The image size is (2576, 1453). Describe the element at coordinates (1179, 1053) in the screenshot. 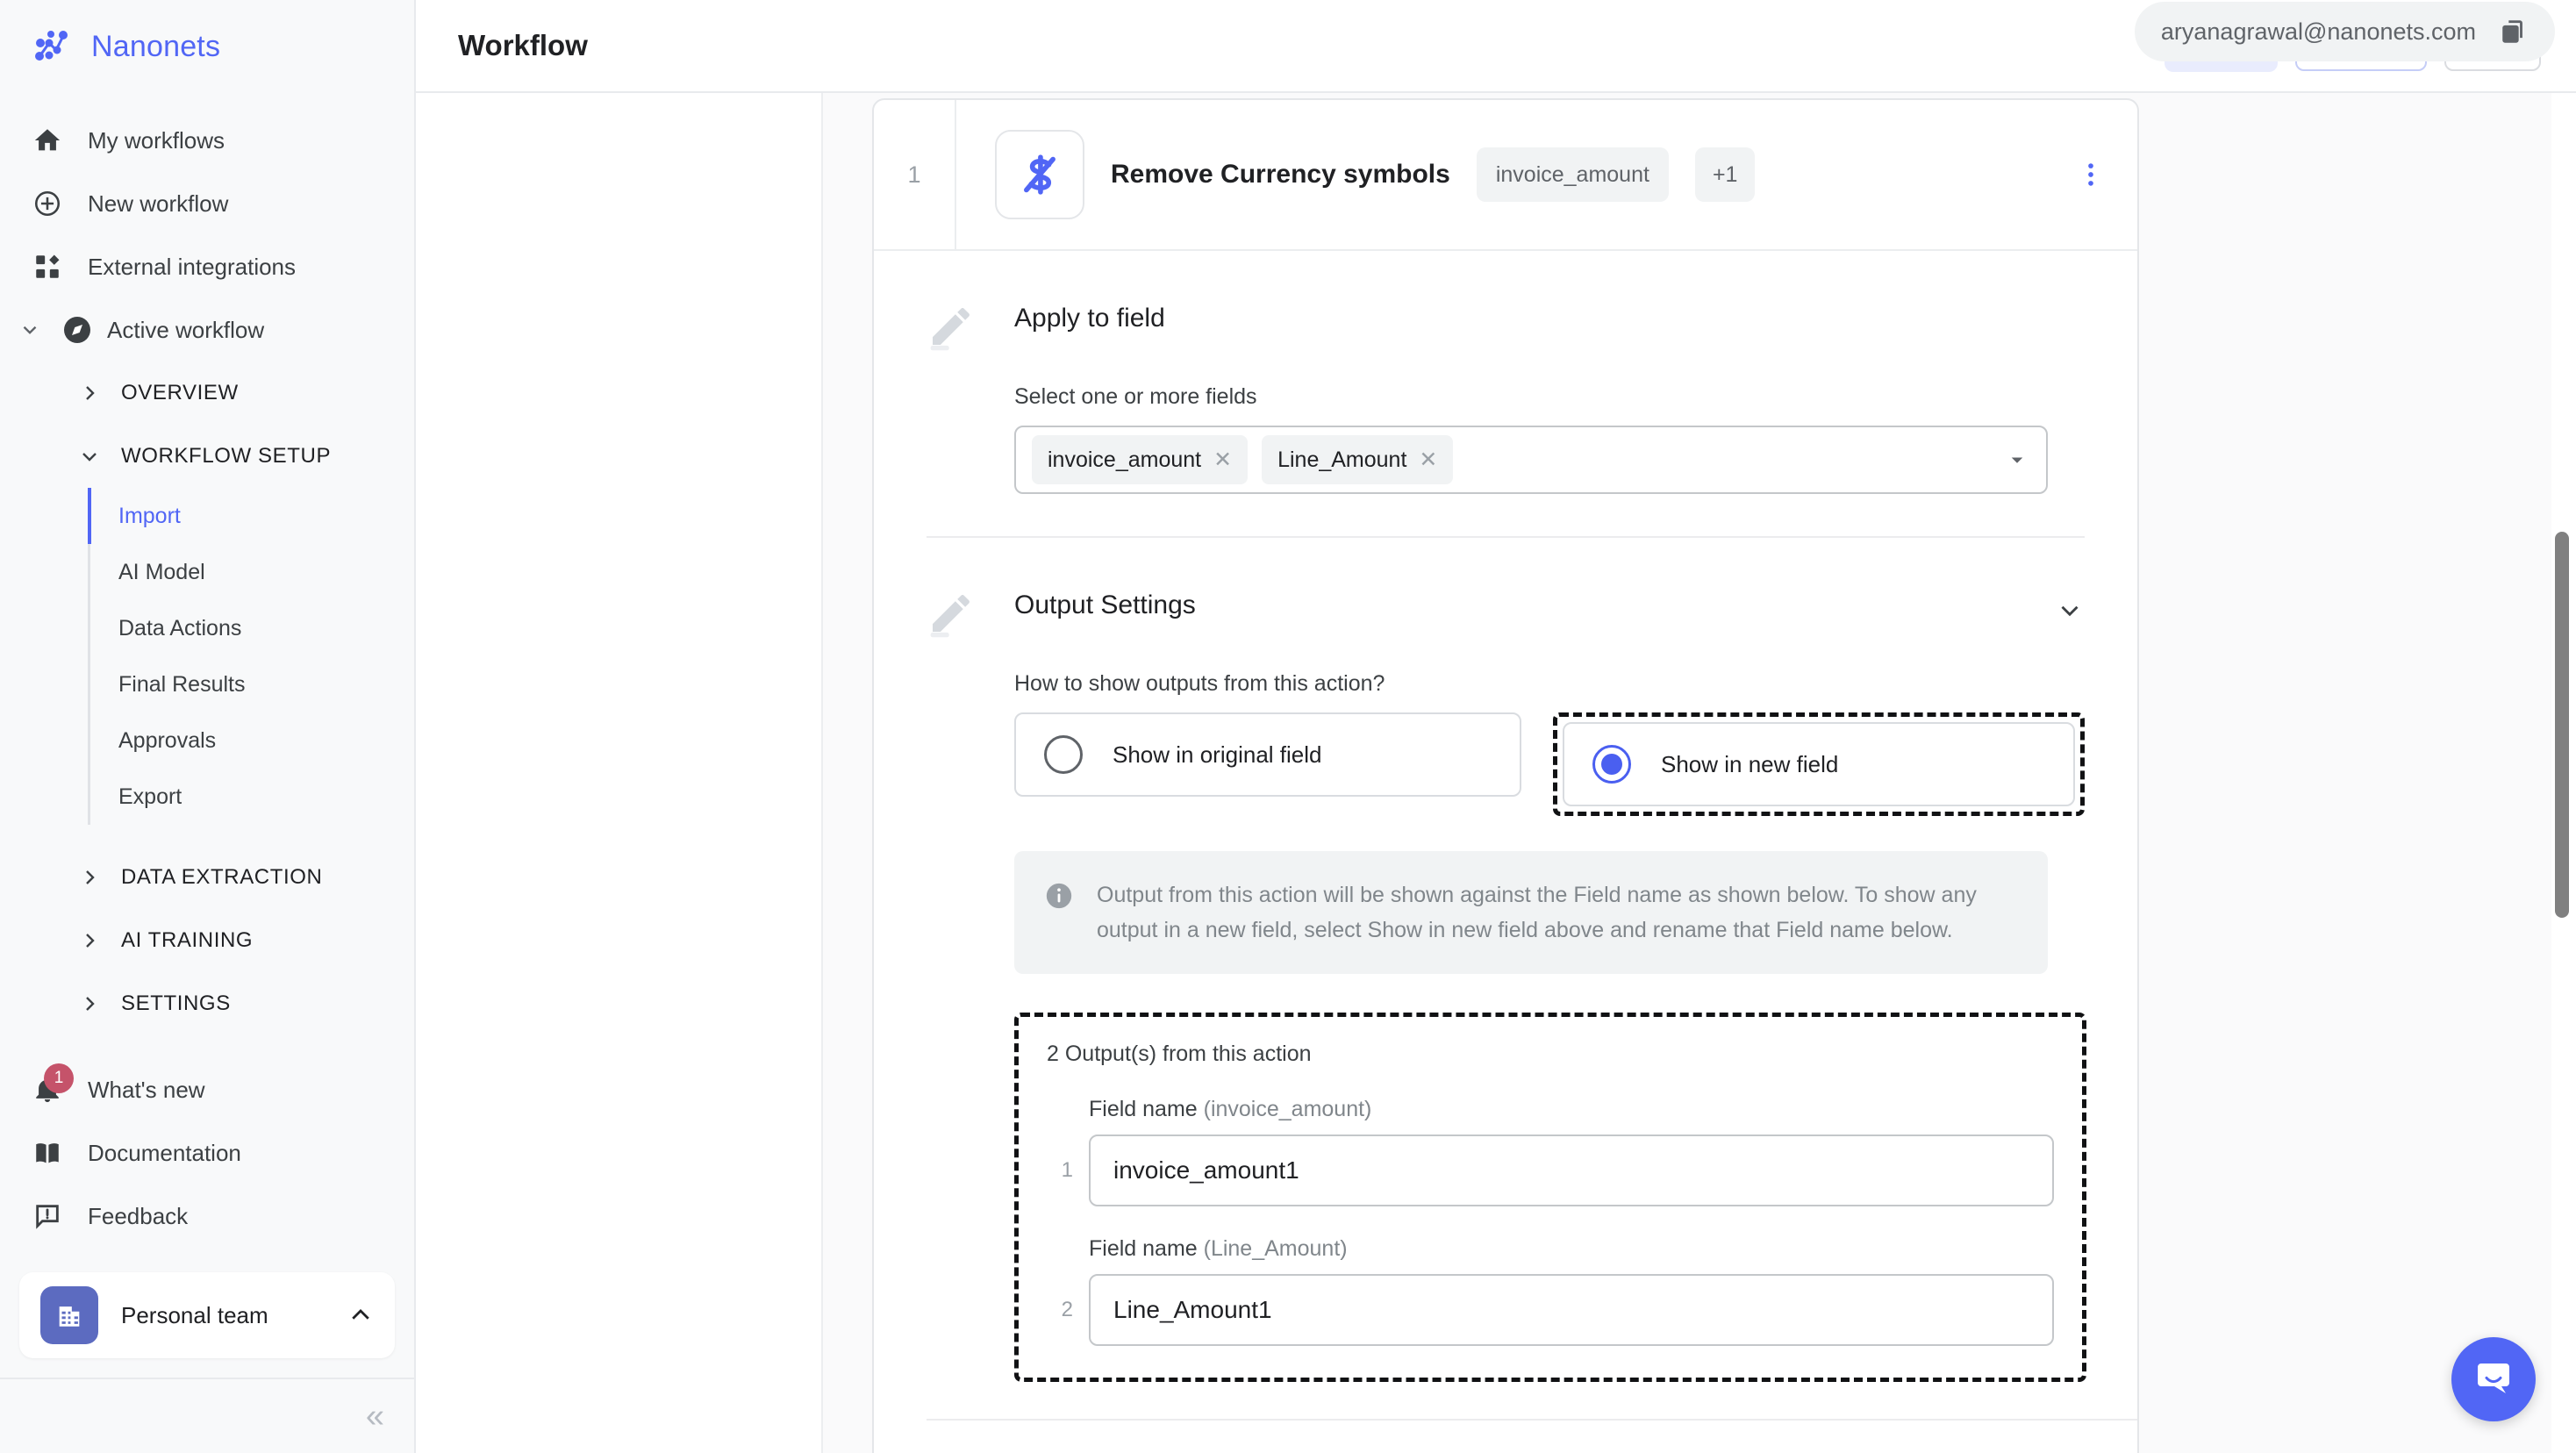

I see `outputs-count-label: 2 Output(s) from this action` at that location.